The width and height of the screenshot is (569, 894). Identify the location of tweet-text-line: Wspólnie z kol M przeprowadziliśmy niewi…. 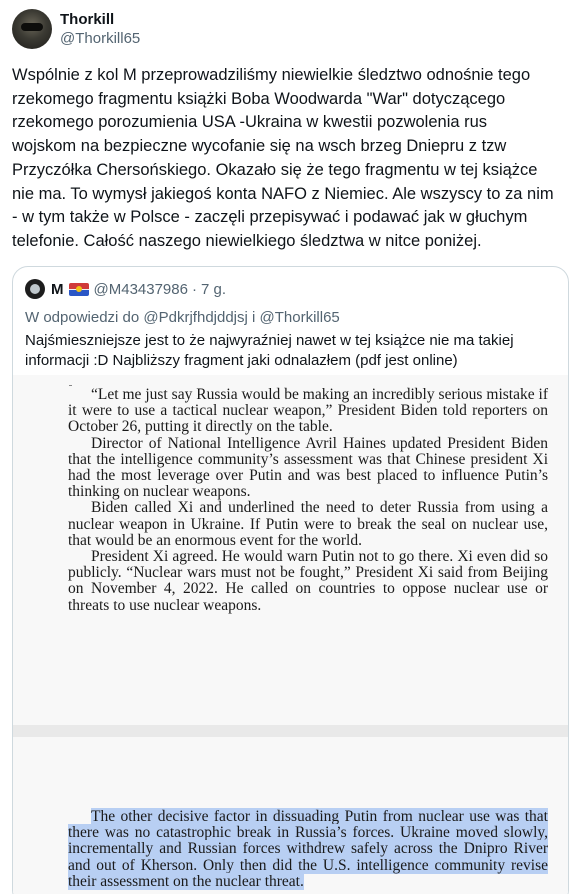
(271, 75).